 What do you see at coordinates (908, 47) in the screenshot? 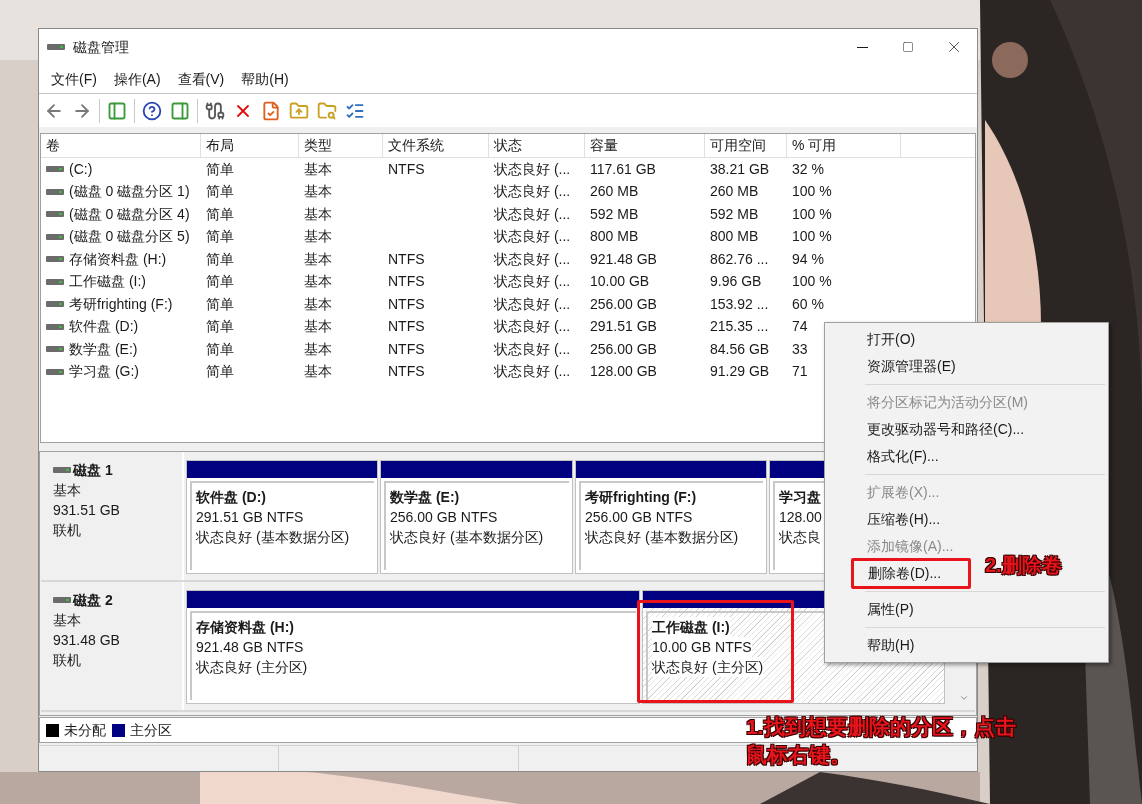
I see `maximize-icon` at bounding box center [908, 47].